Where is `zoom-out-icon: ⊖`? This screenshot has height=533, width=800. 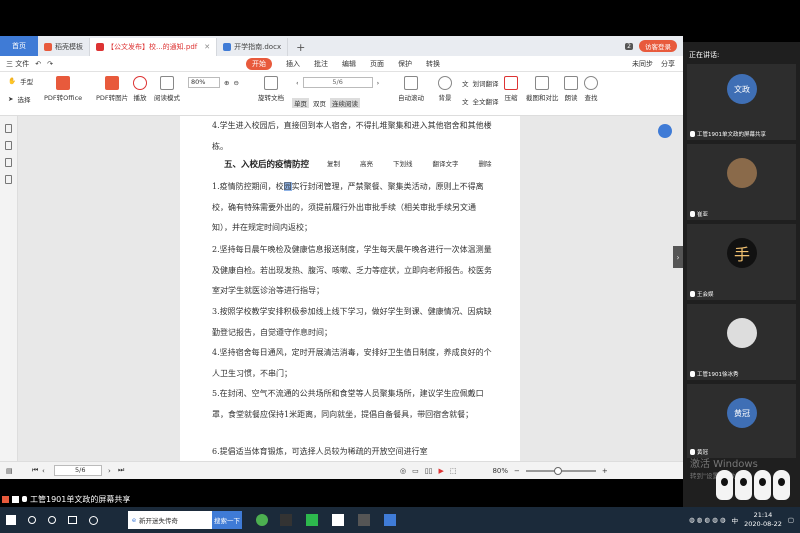
zoom-out-icon: ⊖ is located at coordinates (235, 83).